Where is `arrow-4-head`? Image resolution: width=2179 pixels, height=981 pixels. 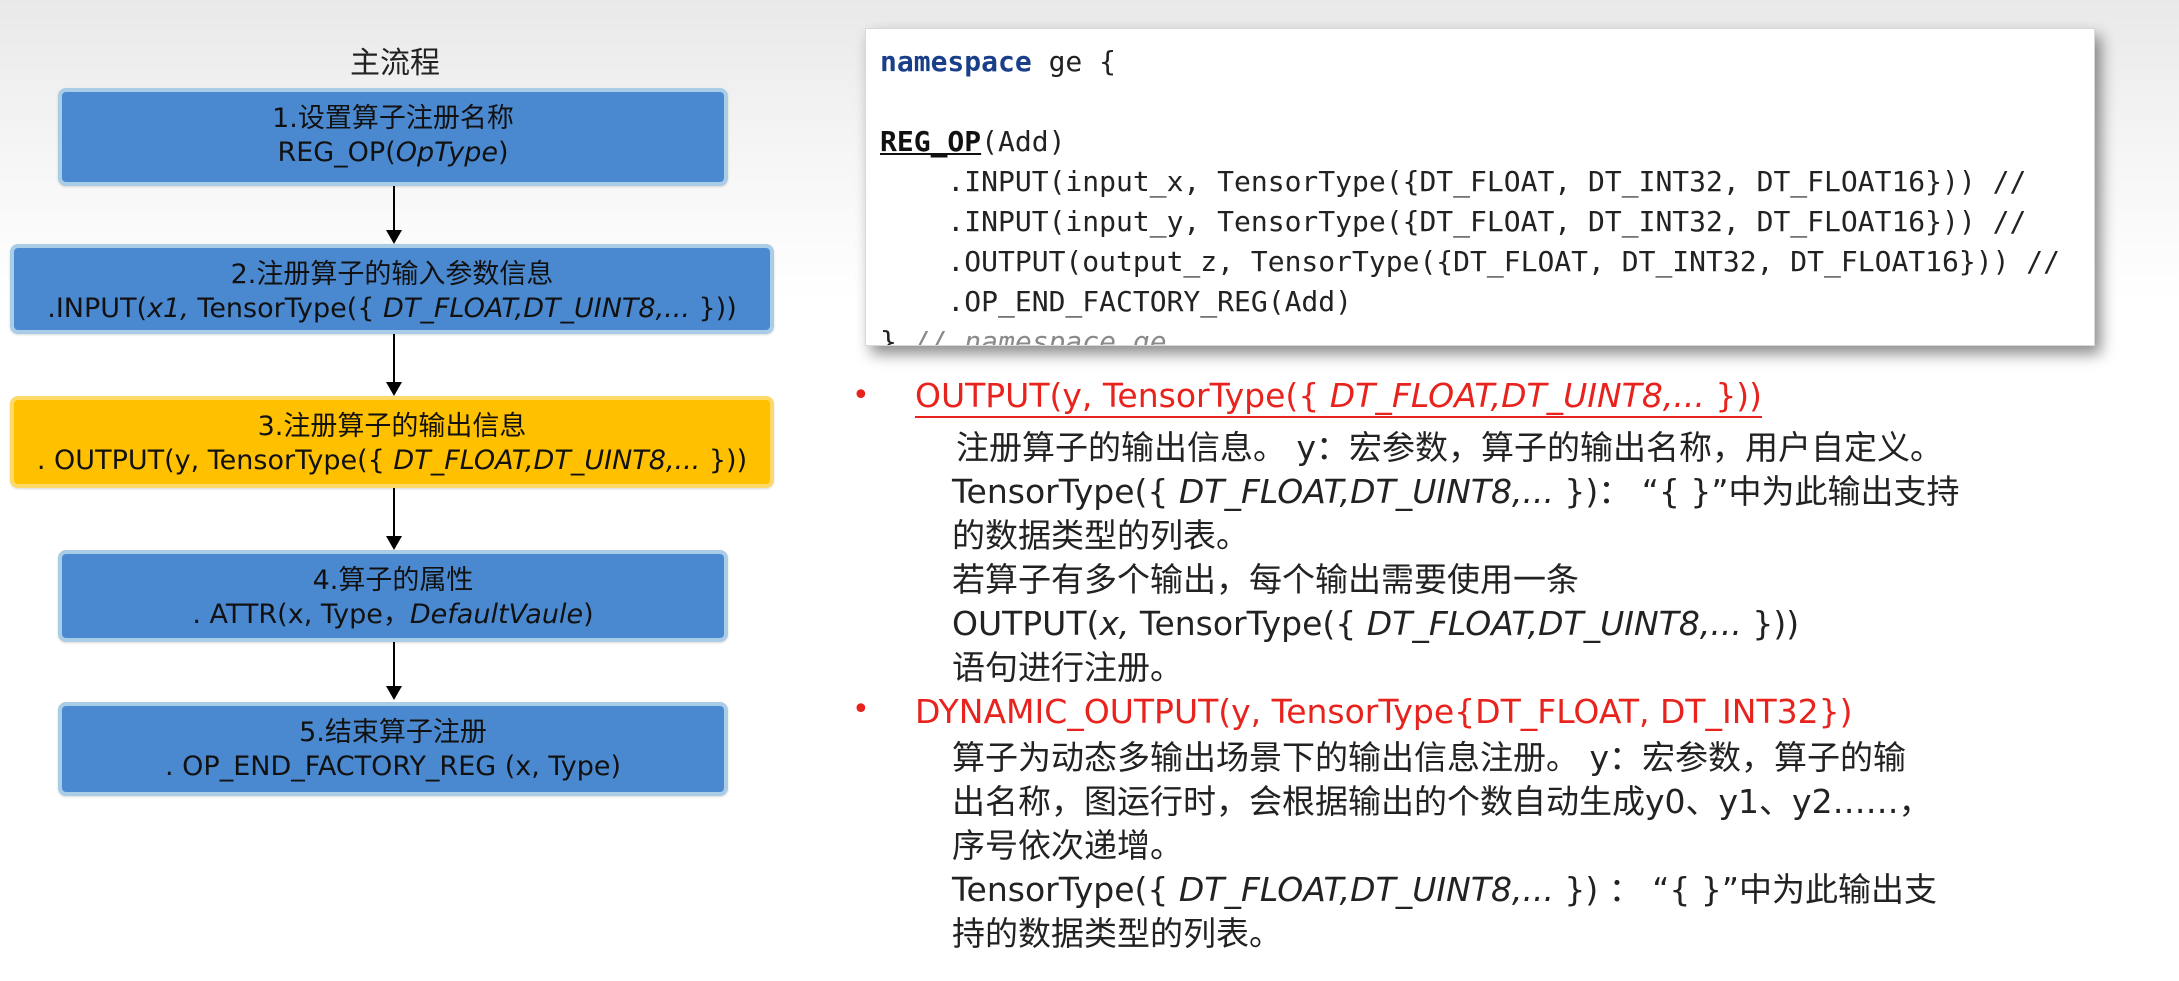
arrow-4-head is located at coordinates (394, 693).